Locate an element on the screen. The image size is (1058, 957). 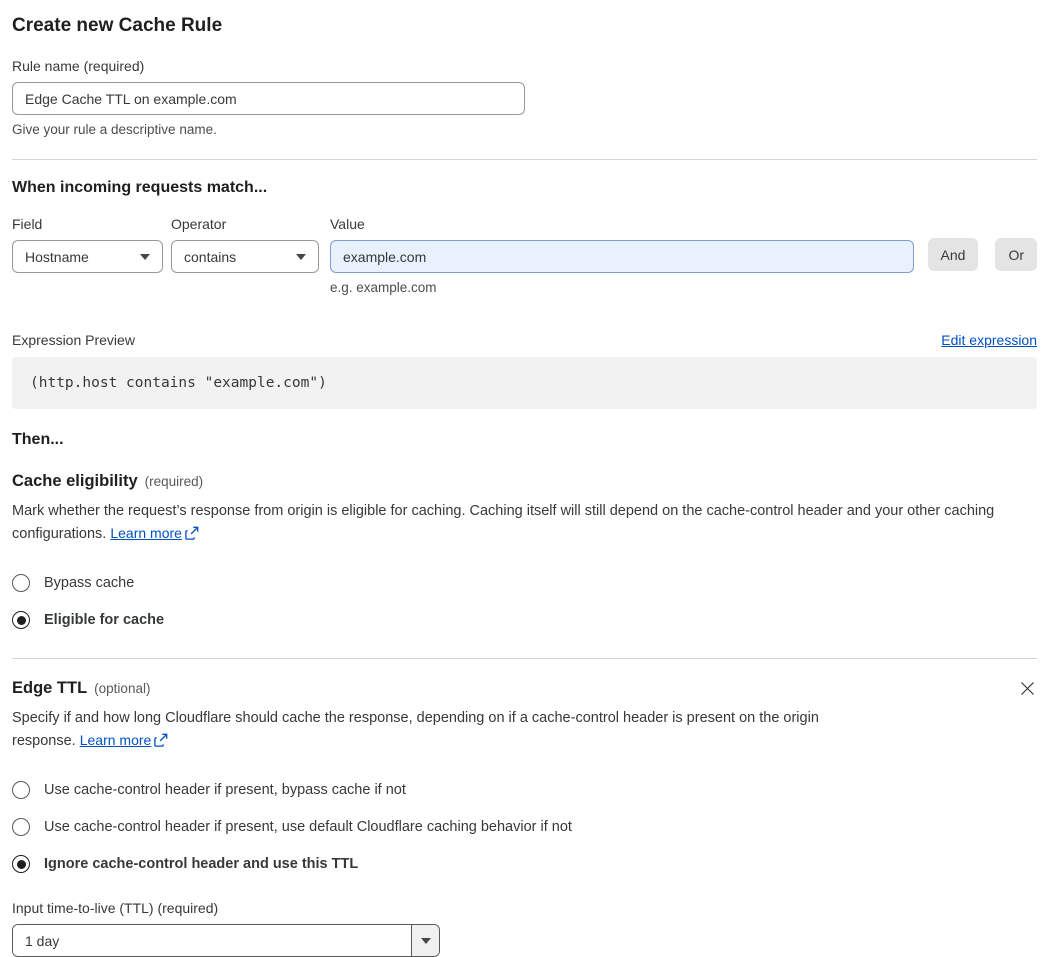
operator-column: Operator contains is located at coordinates (245, 244).